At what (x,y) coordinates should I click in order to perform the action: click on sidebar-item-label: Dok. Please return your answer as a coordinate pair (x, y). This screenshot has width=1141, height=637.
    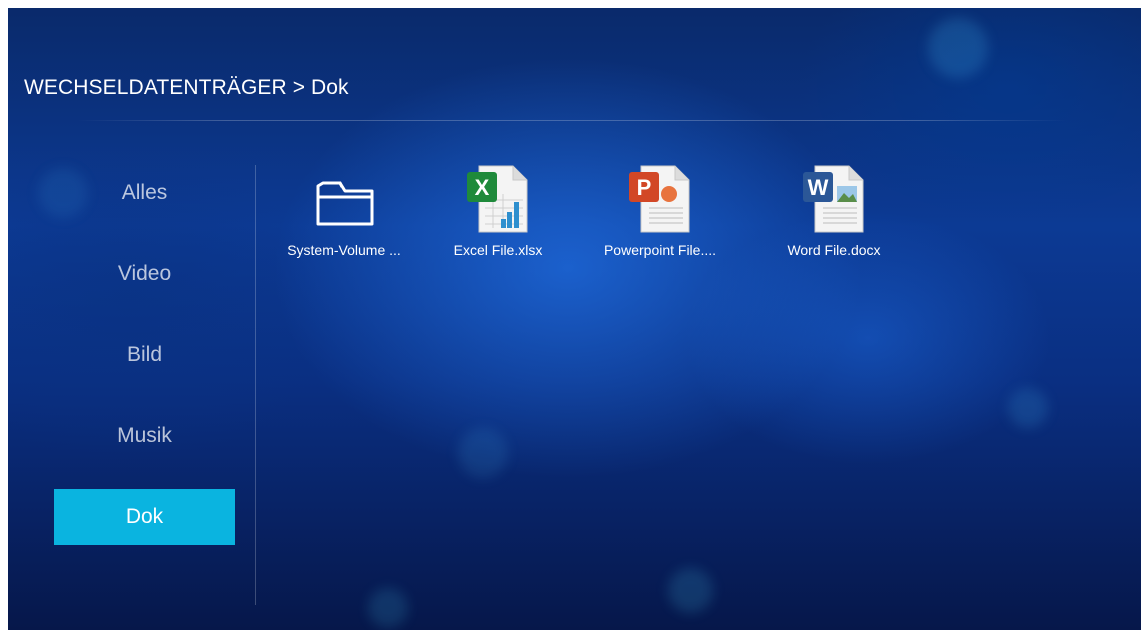
    Looking at the image, I should click on (144, 516).